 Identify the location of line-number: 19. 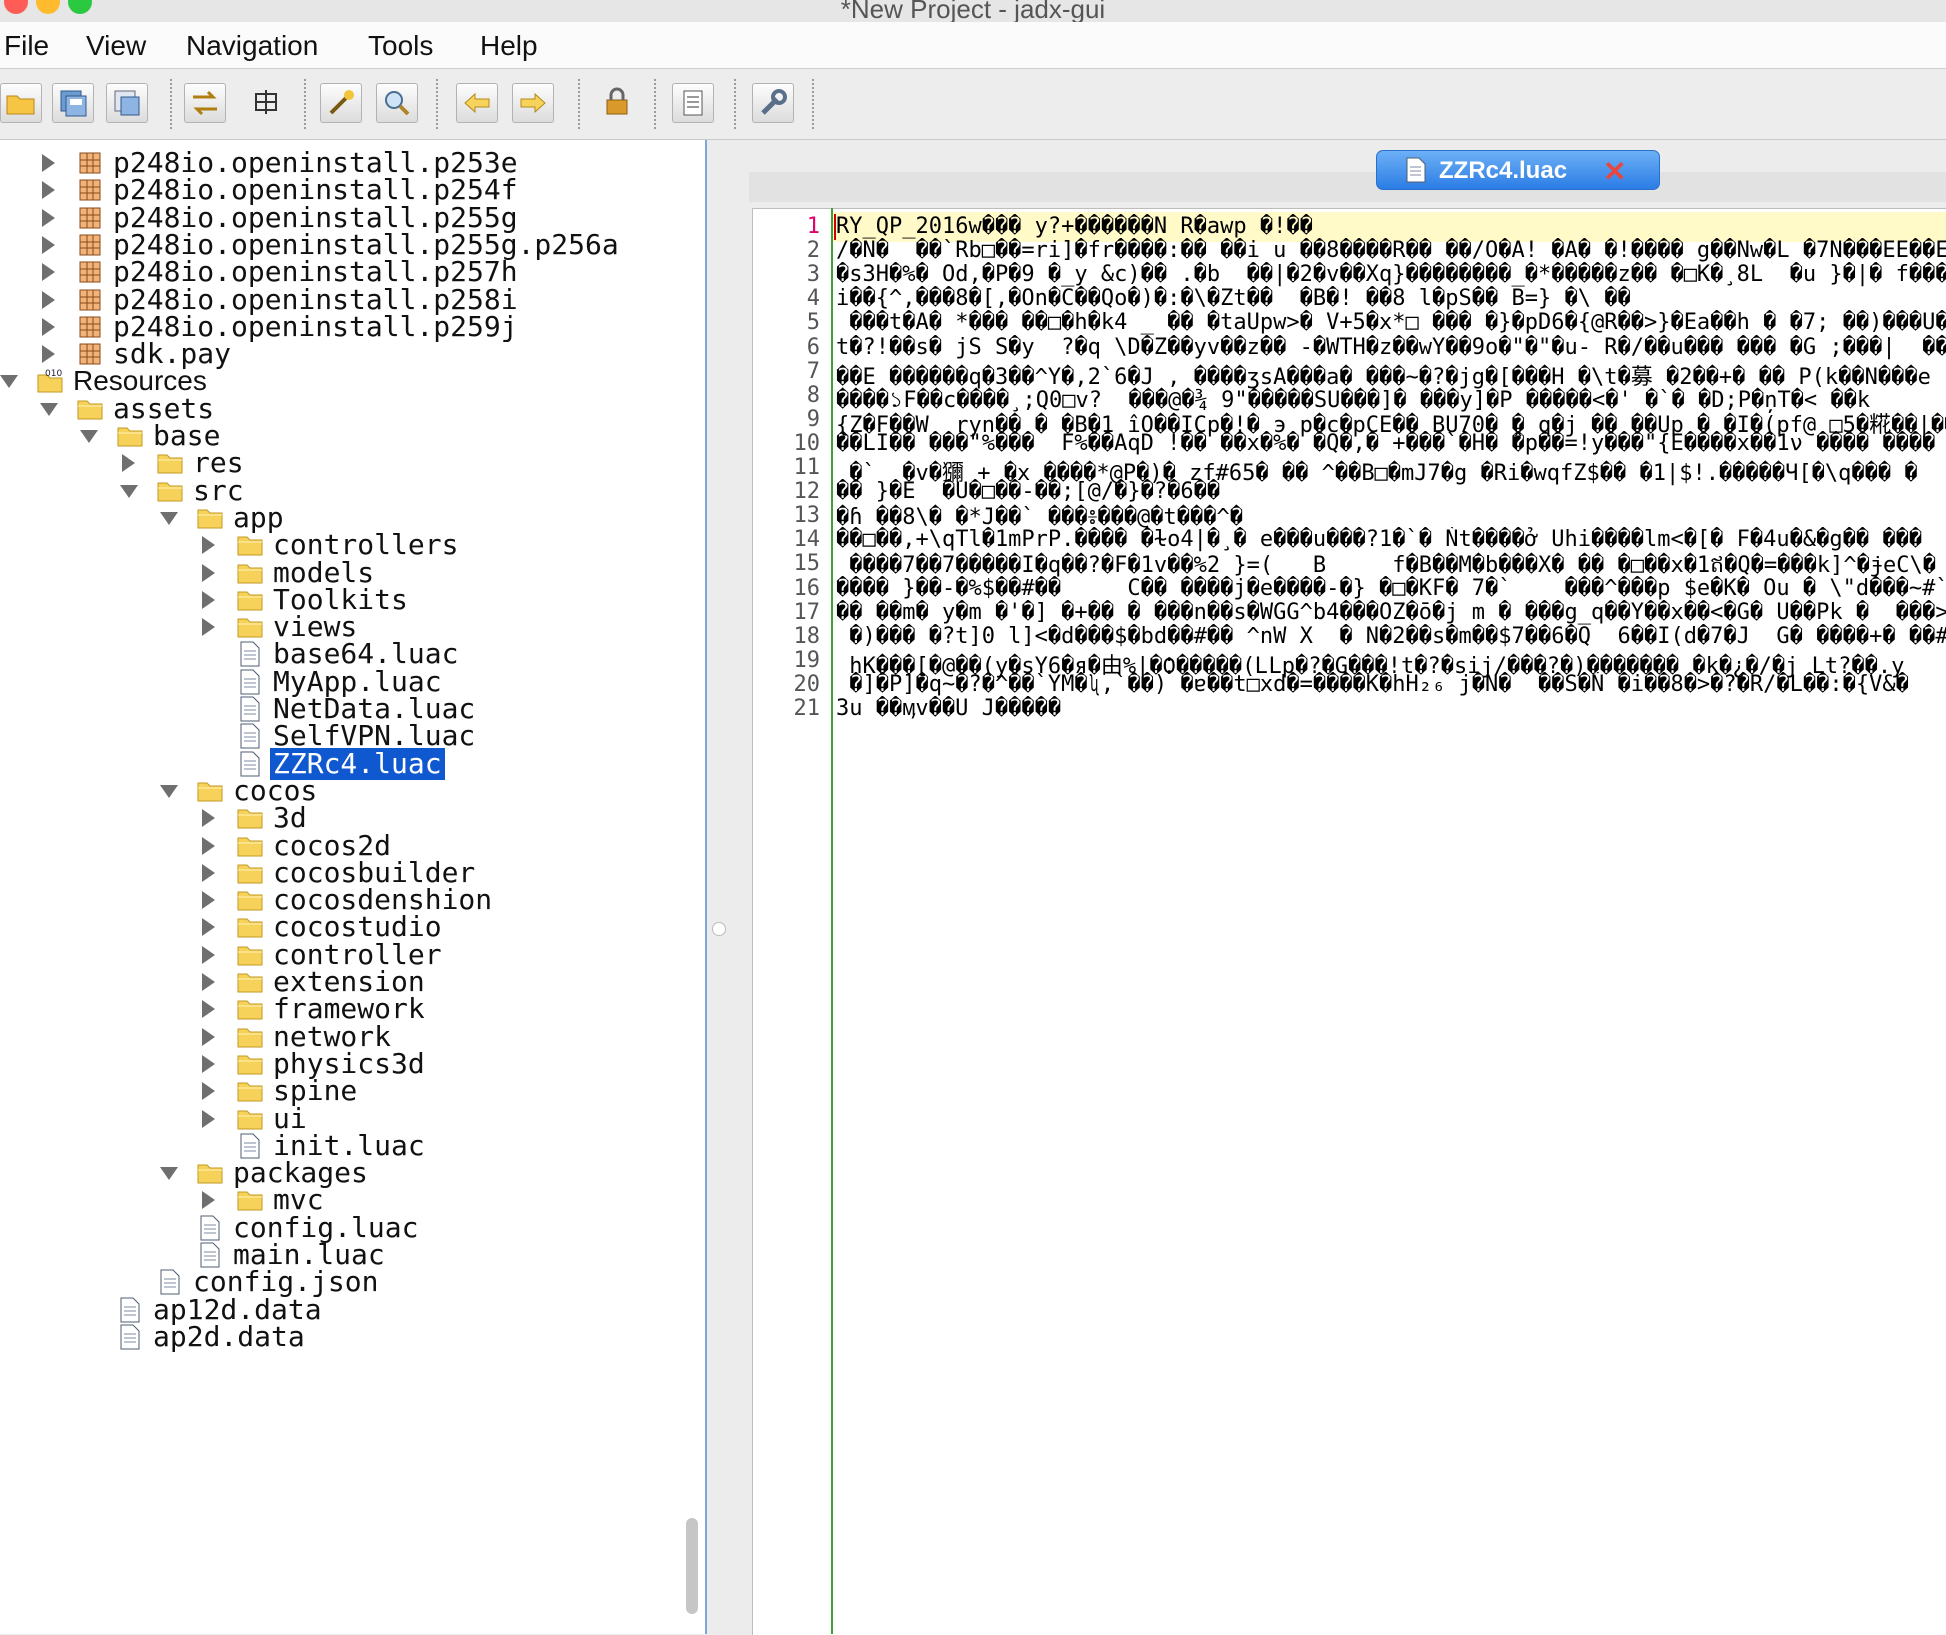
(807, 660).